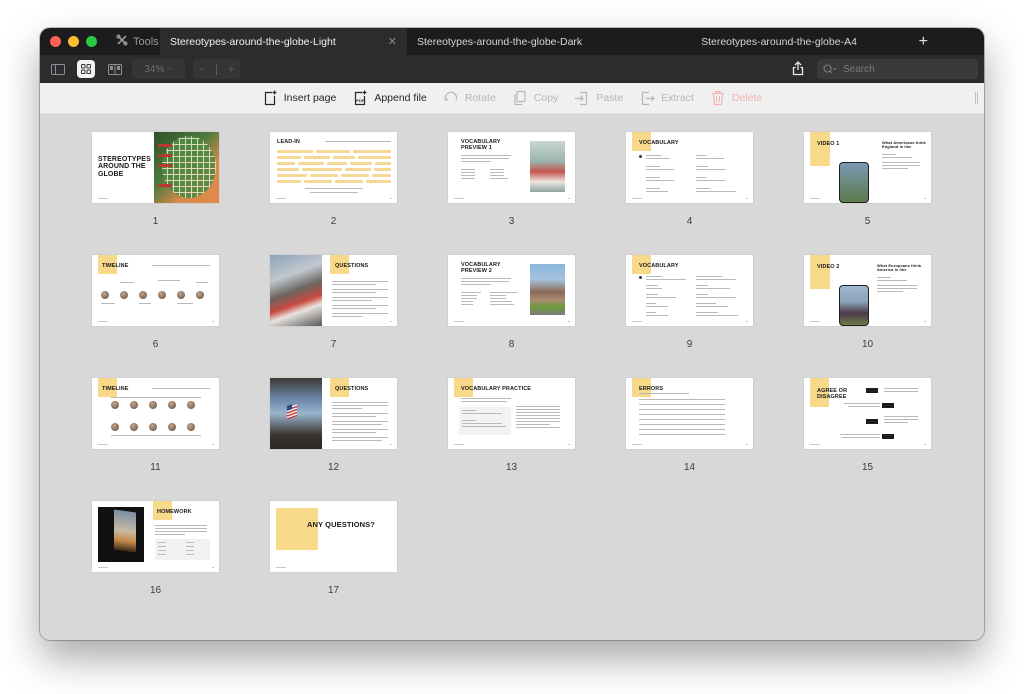 This screenshot has height=694, width=1024. I want to click on tab-tools: Tools, so click(134, 41).